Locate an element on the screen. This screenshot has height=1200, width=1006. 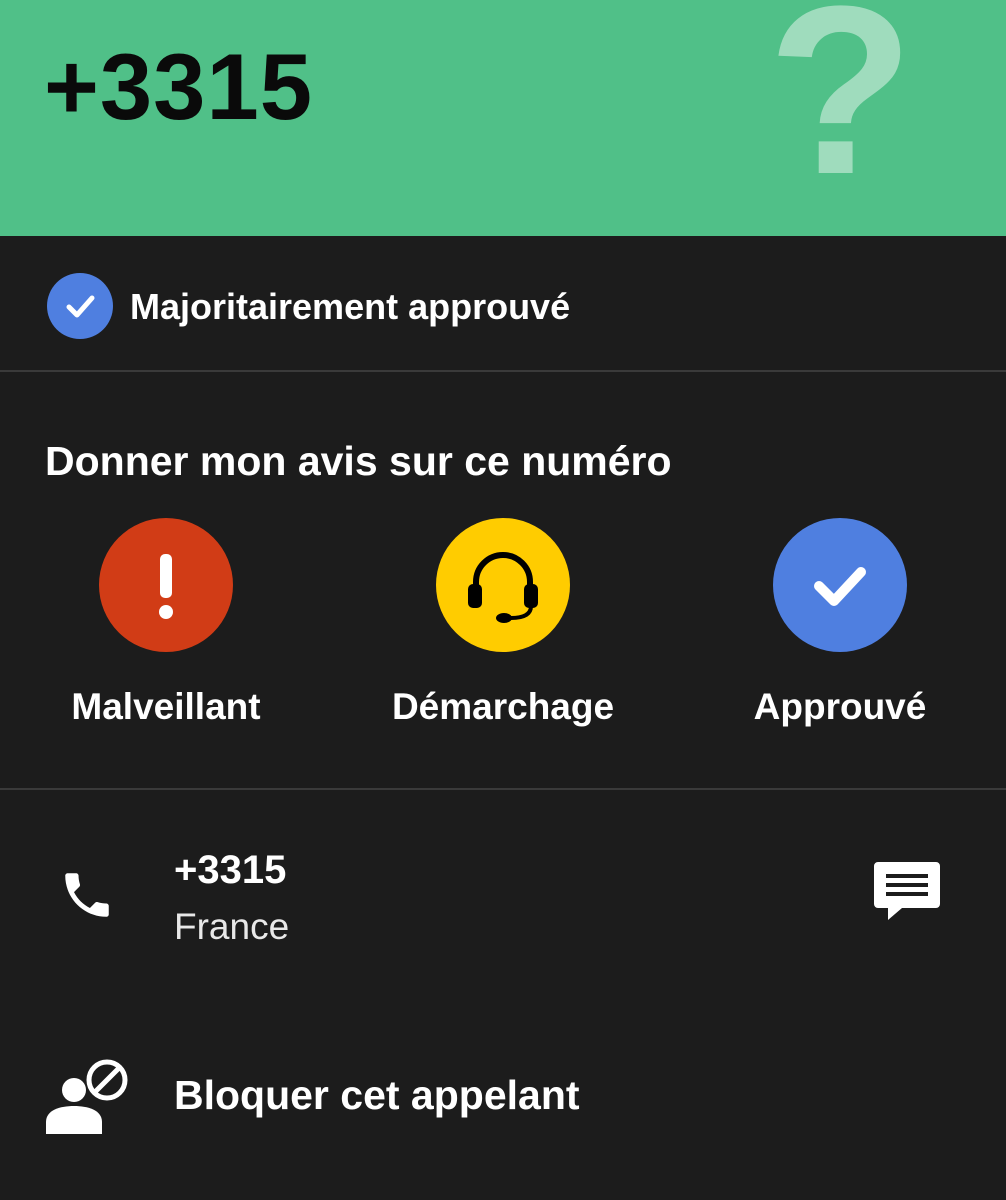
status-row: Majoritairement approuvé is located at coordinates (503, 304).